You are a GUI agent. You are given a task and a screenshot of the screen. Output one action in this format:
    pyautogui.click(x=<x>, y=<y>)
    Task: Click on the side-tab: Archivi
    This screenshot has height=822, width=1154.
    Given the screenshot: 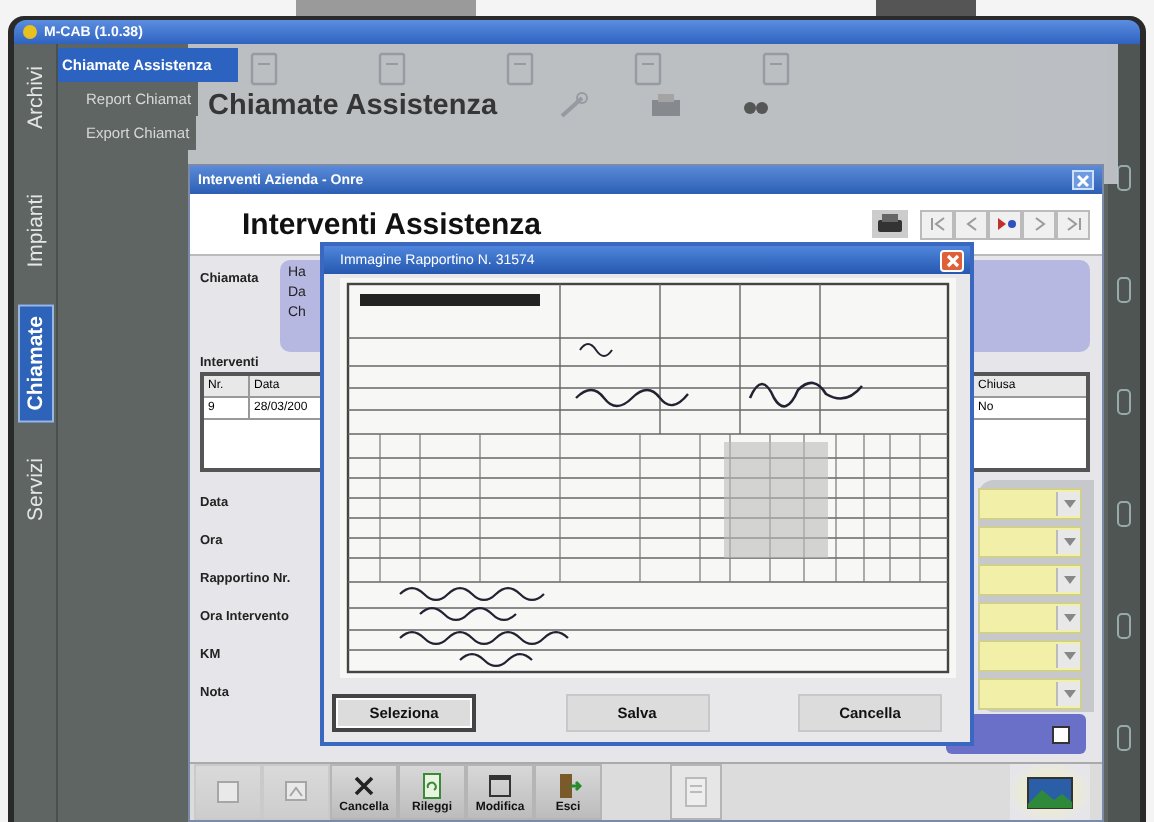 What is the action you would take?
    pyautogui.click(x=35, y=98)
    